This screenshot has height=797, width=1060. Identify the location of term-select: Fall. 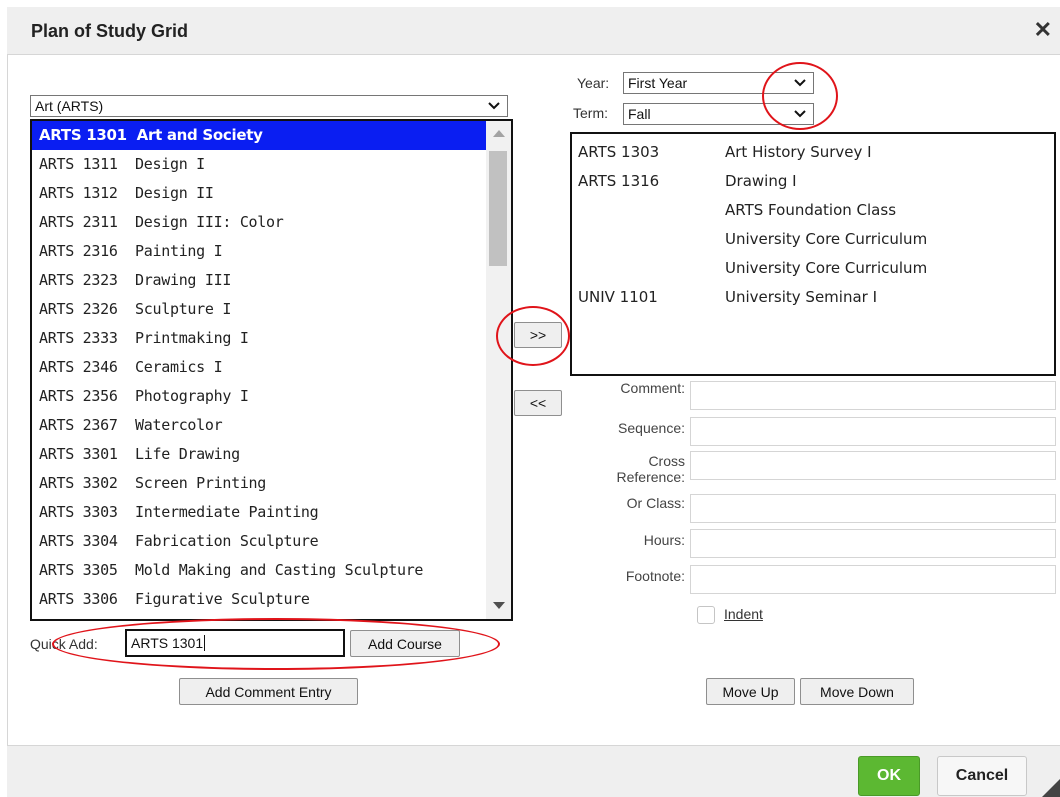
(718, 114).